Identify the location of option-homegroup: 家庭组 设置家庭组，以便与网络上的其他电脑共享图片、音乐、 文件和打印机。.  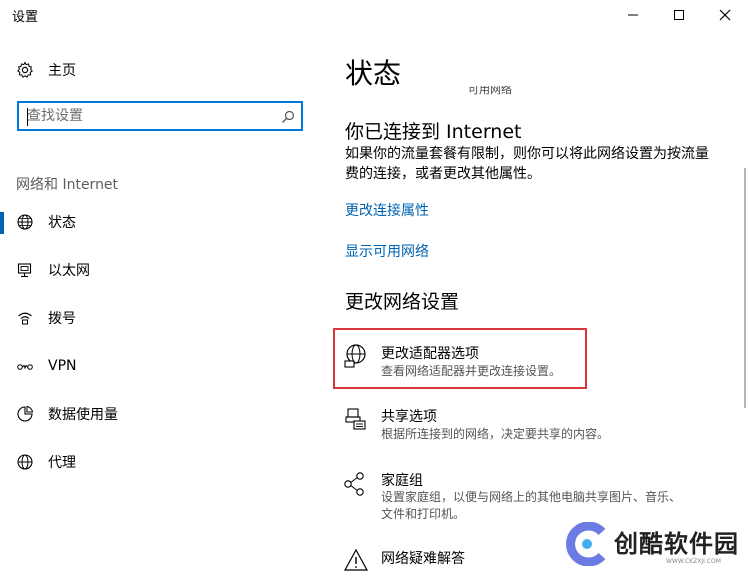
(530, 497).